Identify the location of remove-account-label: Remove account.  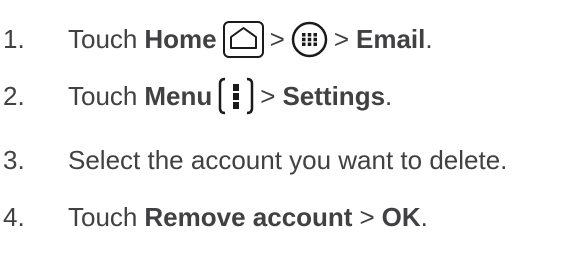
(248, 216).